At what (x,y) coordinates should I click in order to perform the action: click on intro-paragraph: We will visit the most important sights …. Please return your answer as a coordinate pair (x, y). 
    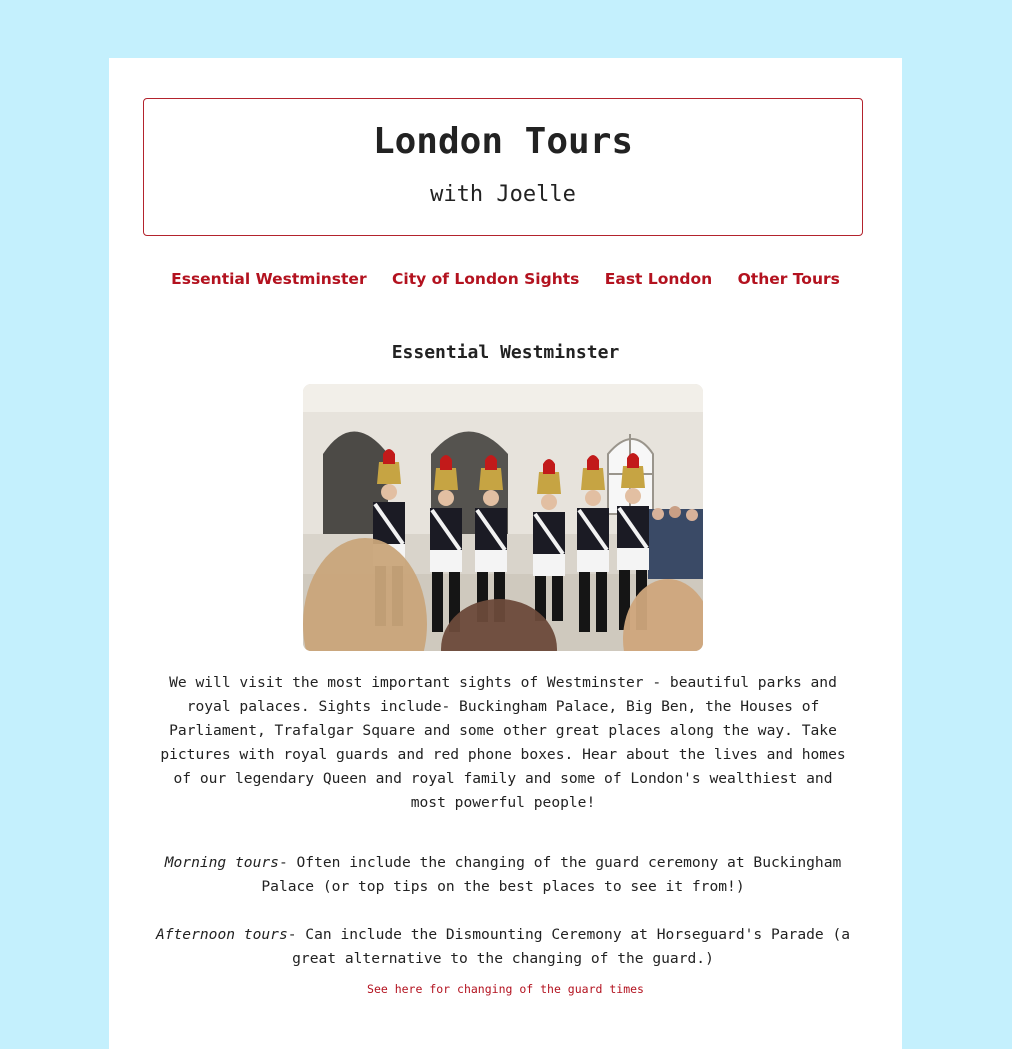
    Looking at the image, I should click on (503, 742).